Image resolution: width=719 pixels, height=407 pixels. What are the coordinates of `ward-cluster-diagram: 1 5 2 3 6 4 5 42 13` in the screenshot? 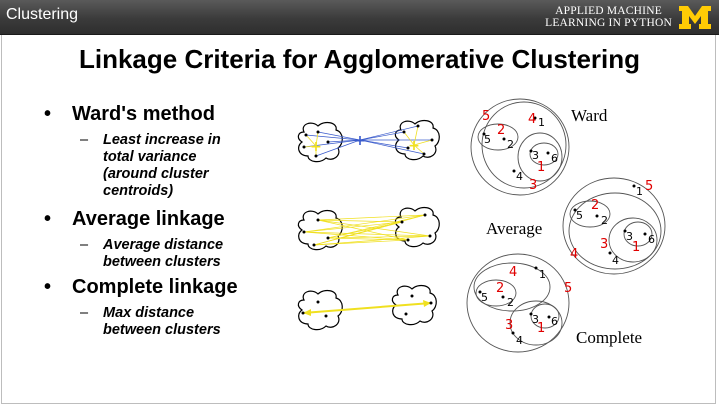 It's located at (520, 147).